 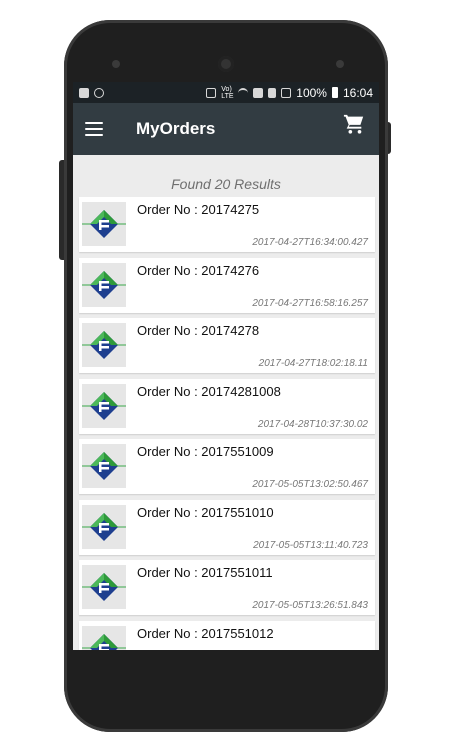 What do you see at coordinates (198, 209) in the screenshot?
I see `order-number: Order No : 20174275` at bounding box center [198, 209].